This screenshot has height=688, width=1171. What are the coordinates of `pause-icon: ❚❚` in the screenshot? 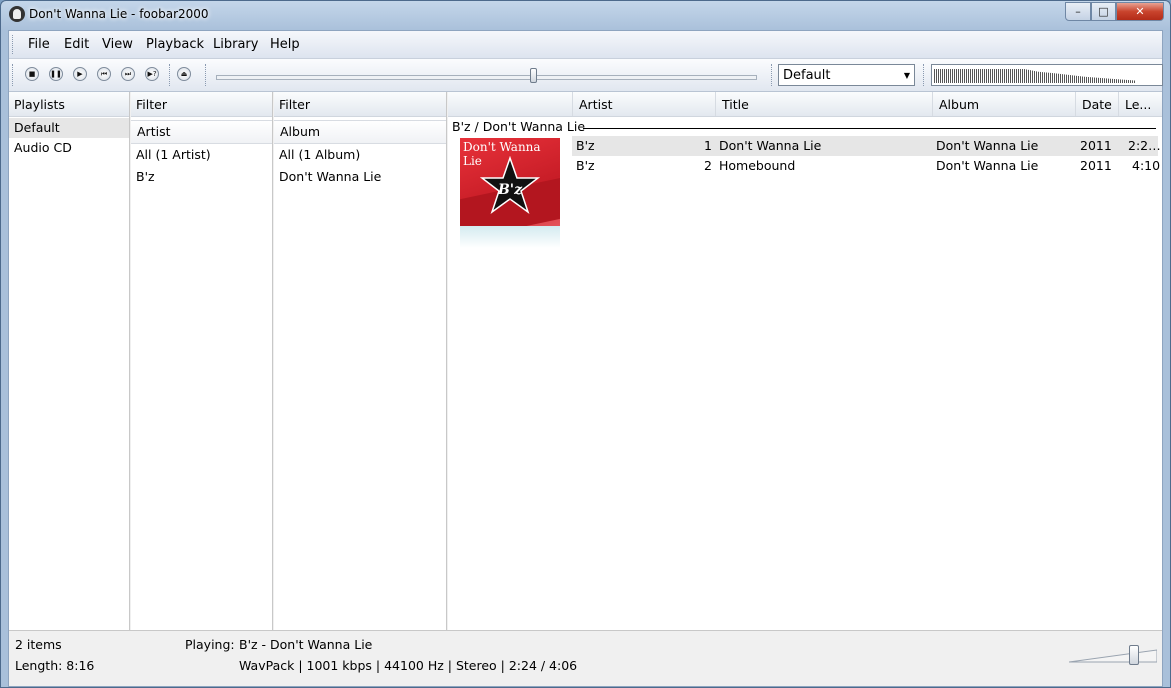 It's located at (56, 74).